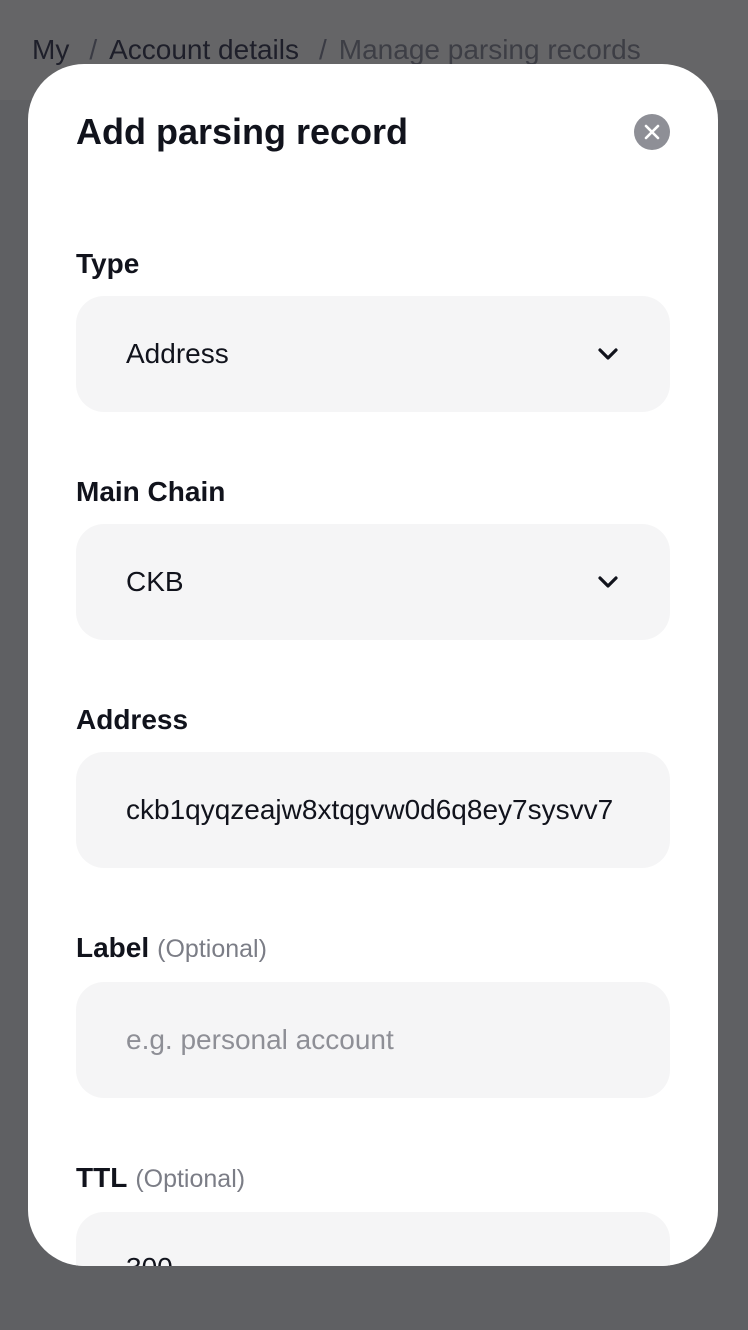  I want to click on ttl-input: 300, so click(373, 1239).